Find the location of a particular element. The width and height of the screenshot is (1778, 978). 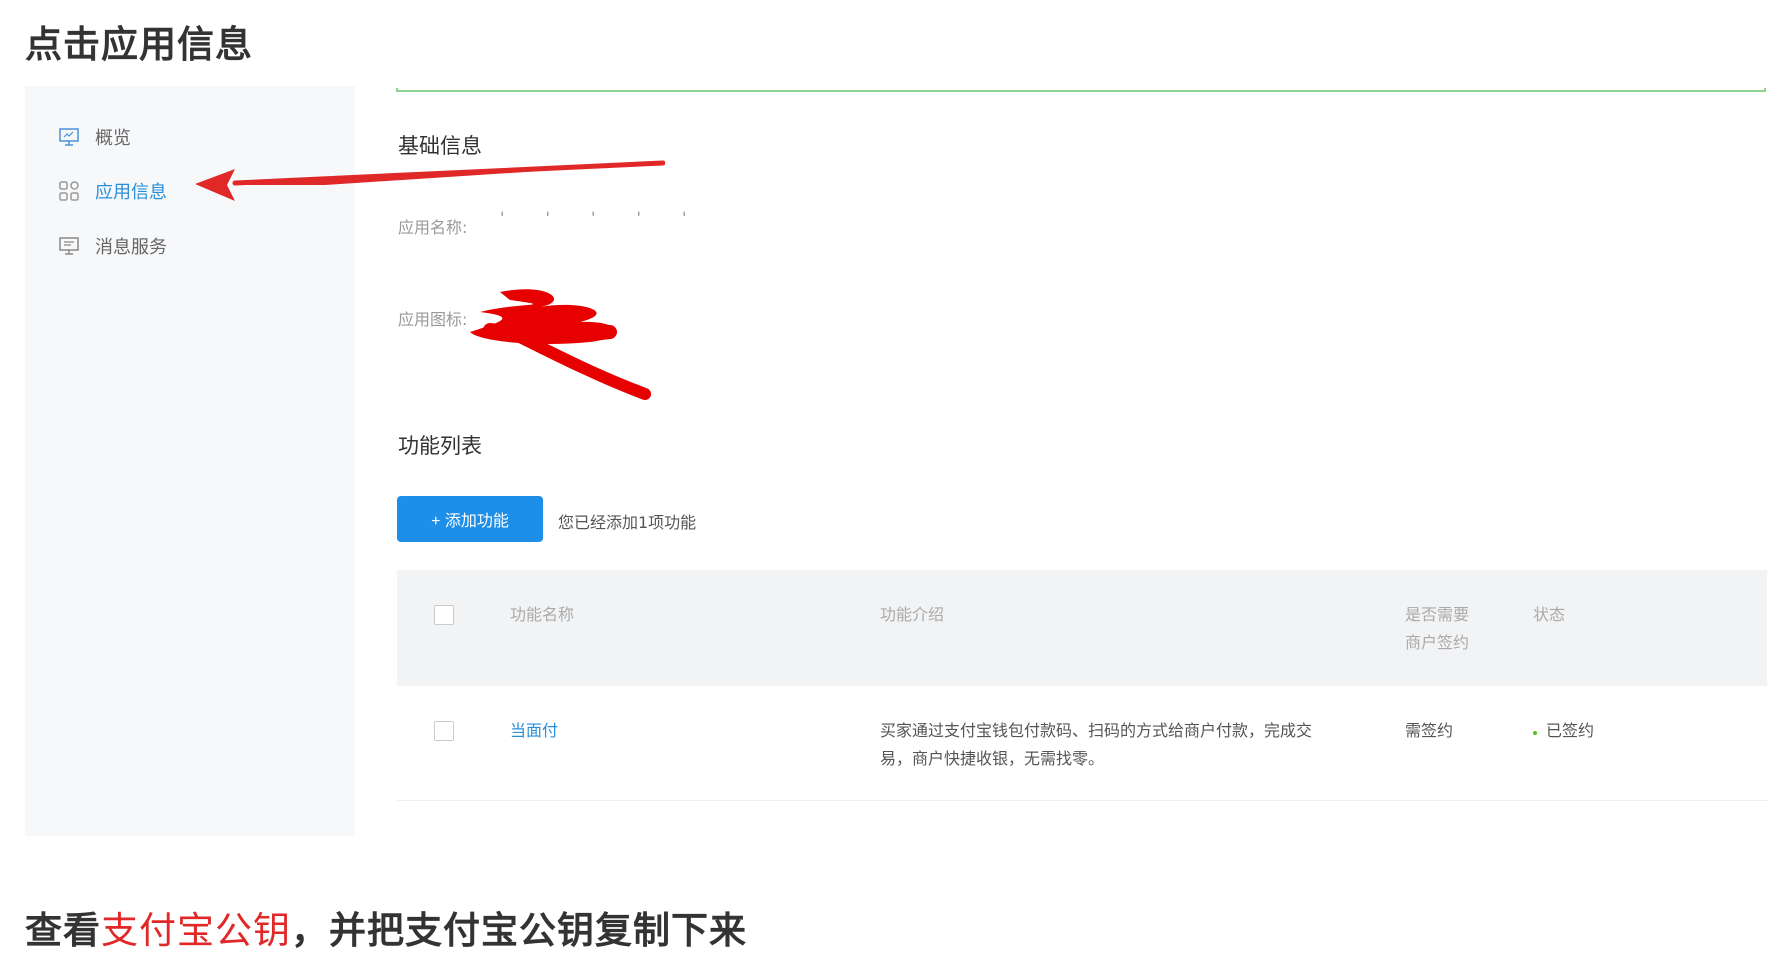

heading-highlight: 支付宝公钥 is located at coordinates (196, 930).